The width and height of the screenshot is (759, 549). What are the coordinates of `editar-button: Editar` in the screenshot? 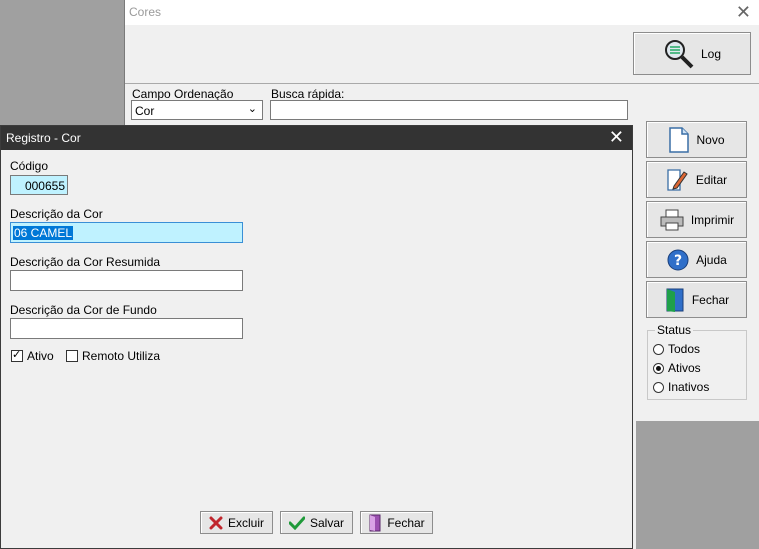 It's located at (696, 179).